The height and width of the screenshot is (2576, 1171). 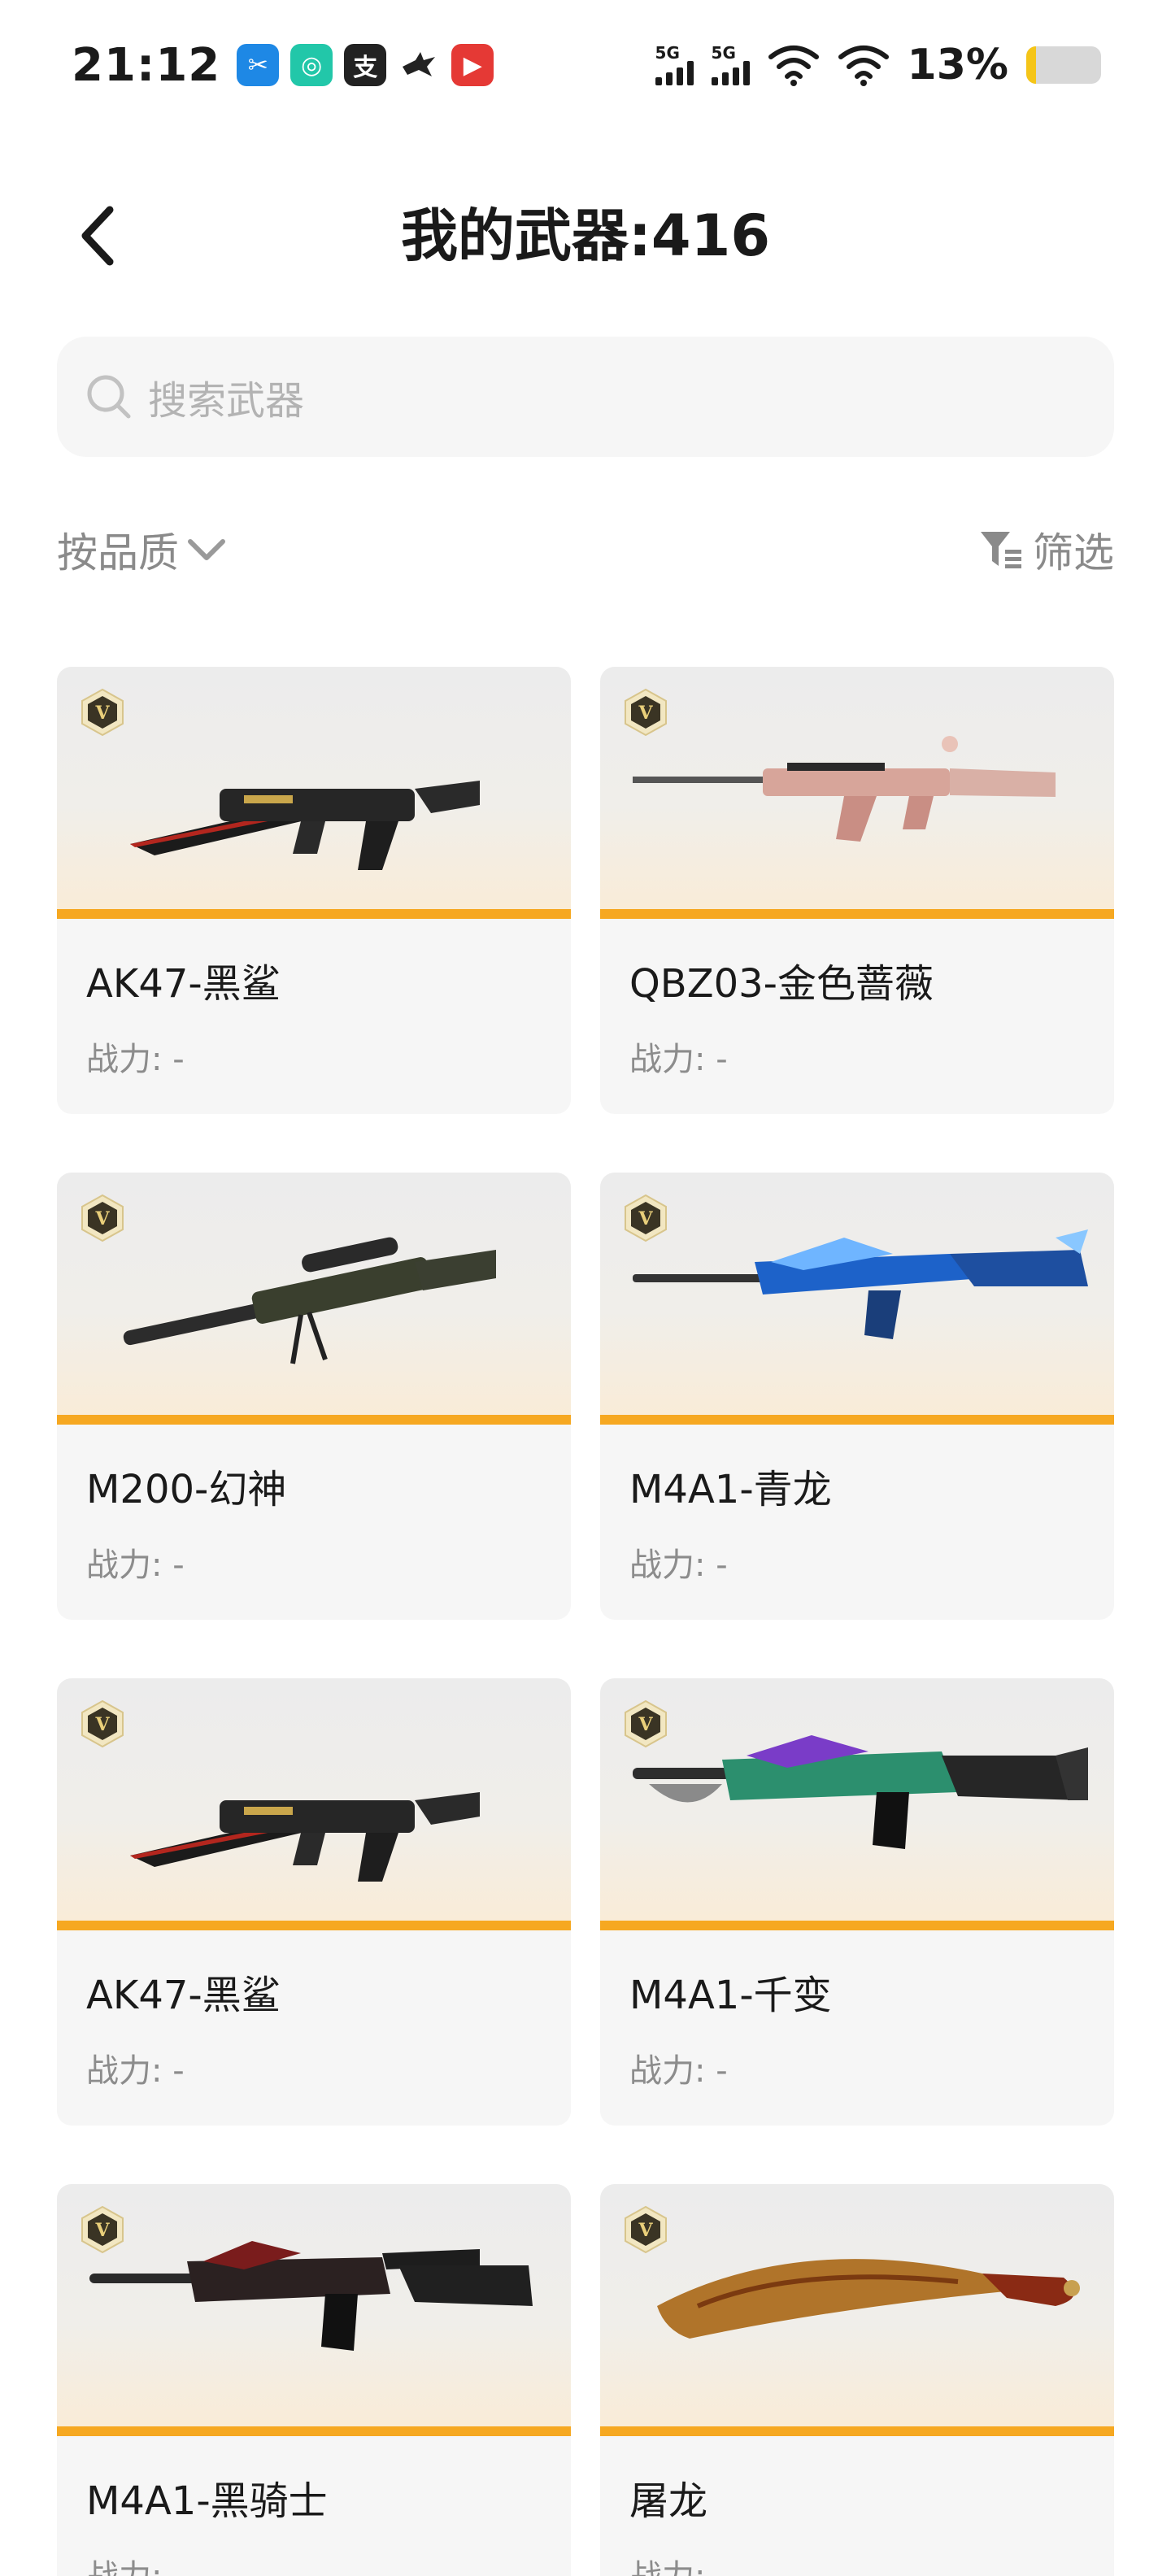 I want to click on chevron-down-icon, so click(x=206, y=550).